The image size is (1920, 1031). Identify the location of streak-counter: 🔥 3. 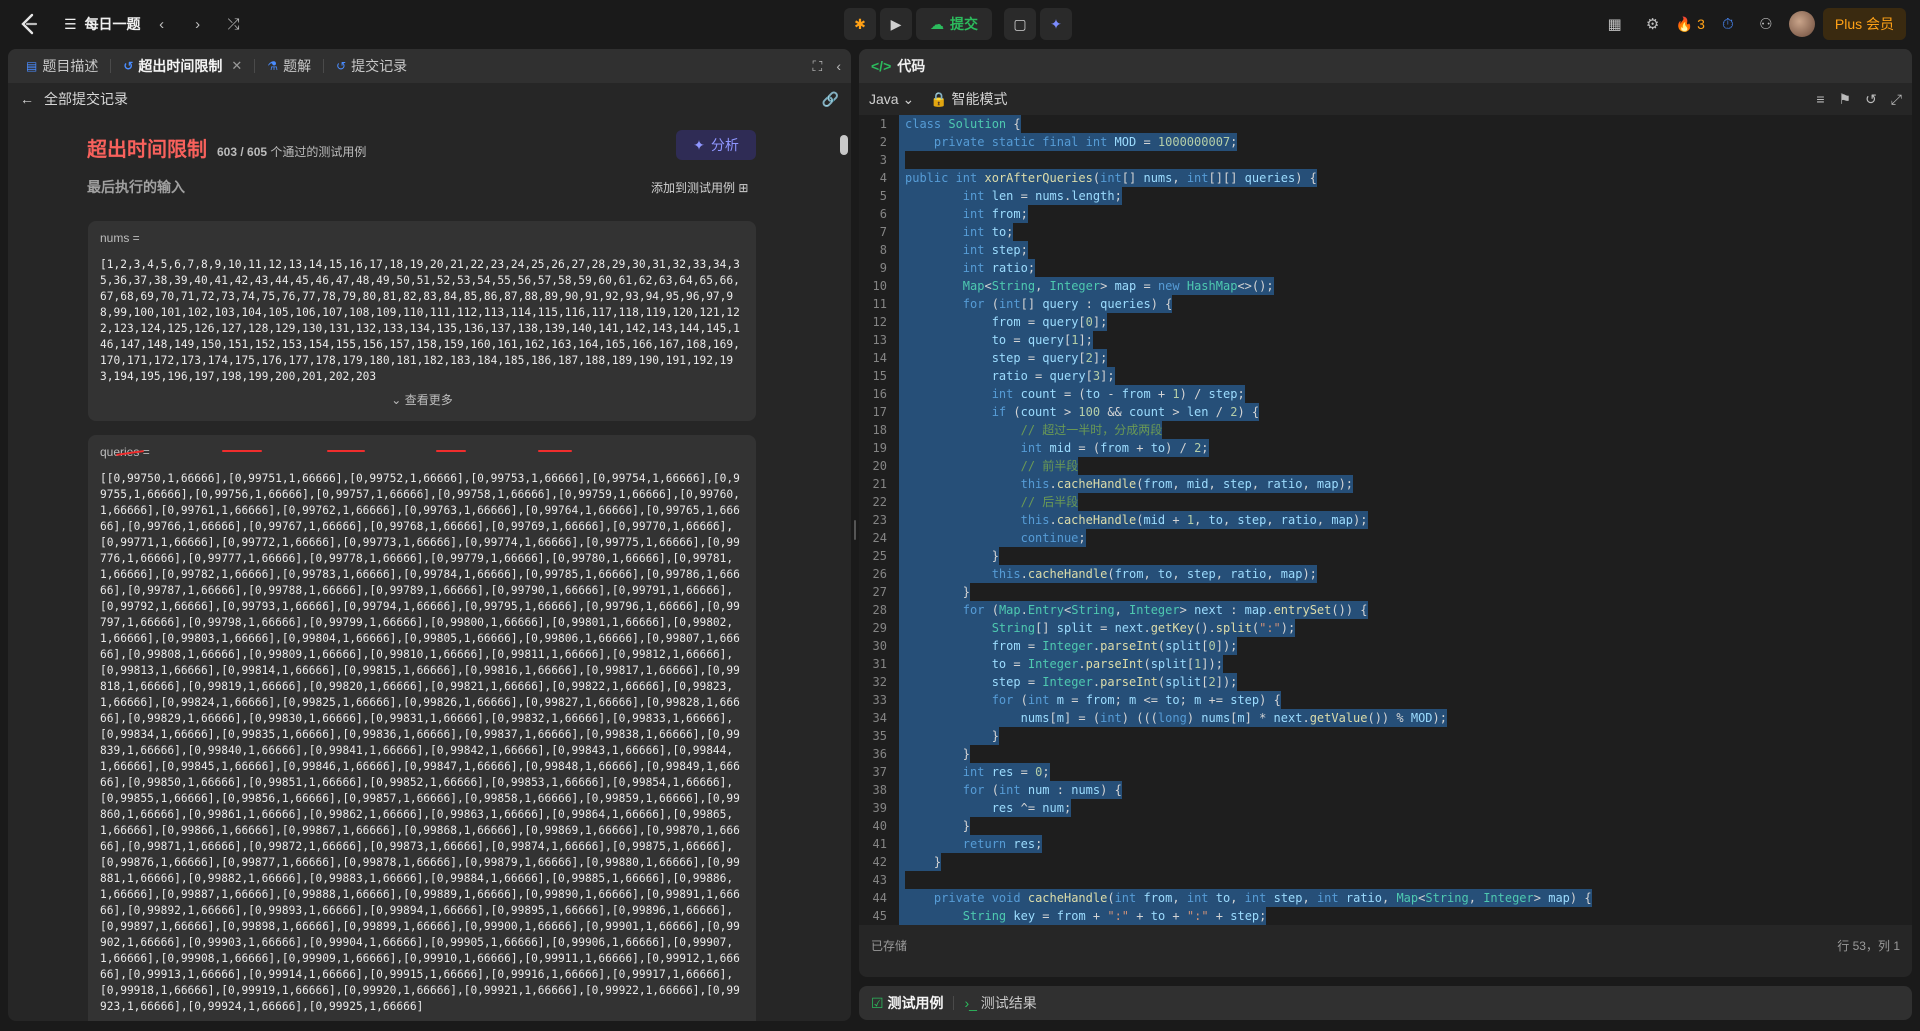
(1690, 24).